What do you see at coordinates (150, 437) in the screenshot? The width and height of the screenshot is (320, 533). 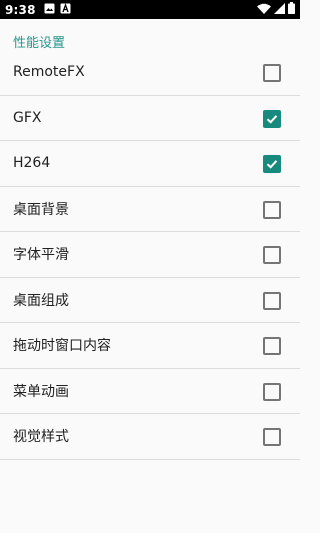 I see `setting-row-visual-styles: 视觉样式` at bounding box center [150, 437].